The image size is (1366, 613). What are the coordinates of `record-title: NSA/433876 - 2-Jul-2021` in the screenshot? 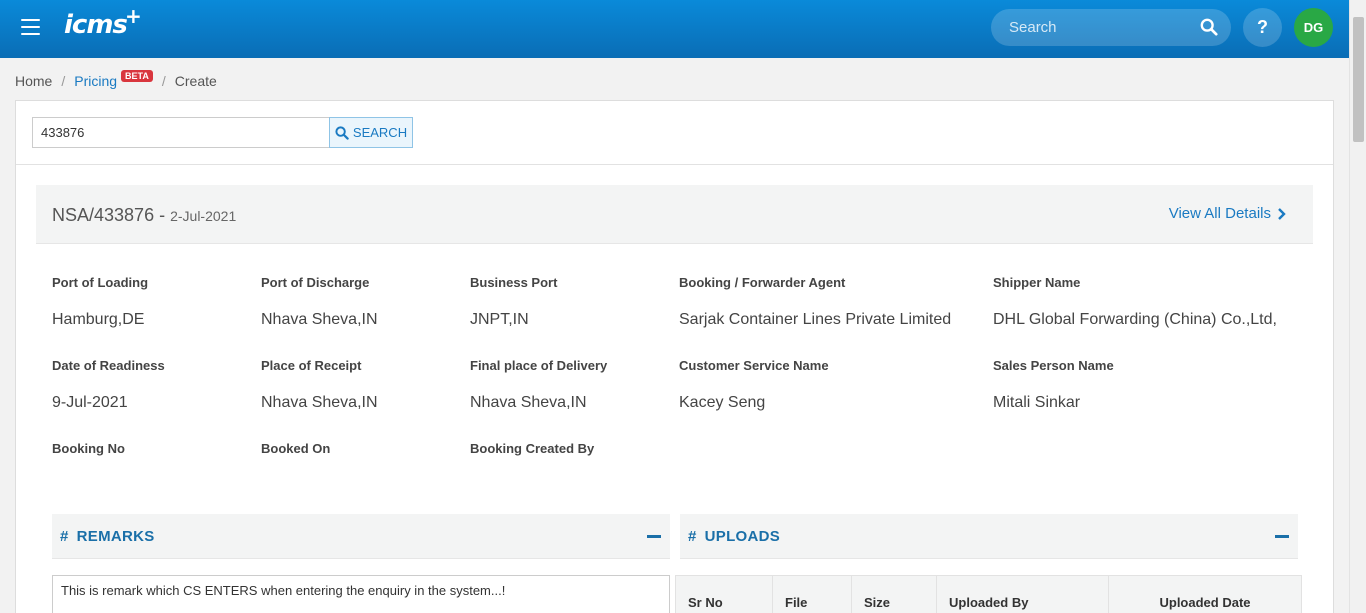 It's located at (144, 215).